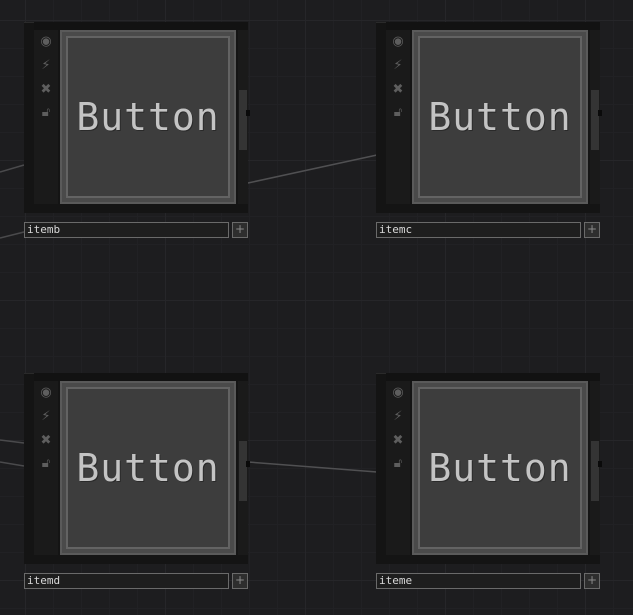 This screenshot has height=615, width=633. I want to click on node-itemc: ◉ ⚡ ✖ 🔓︎ Button itemc +, so click(489, 133).